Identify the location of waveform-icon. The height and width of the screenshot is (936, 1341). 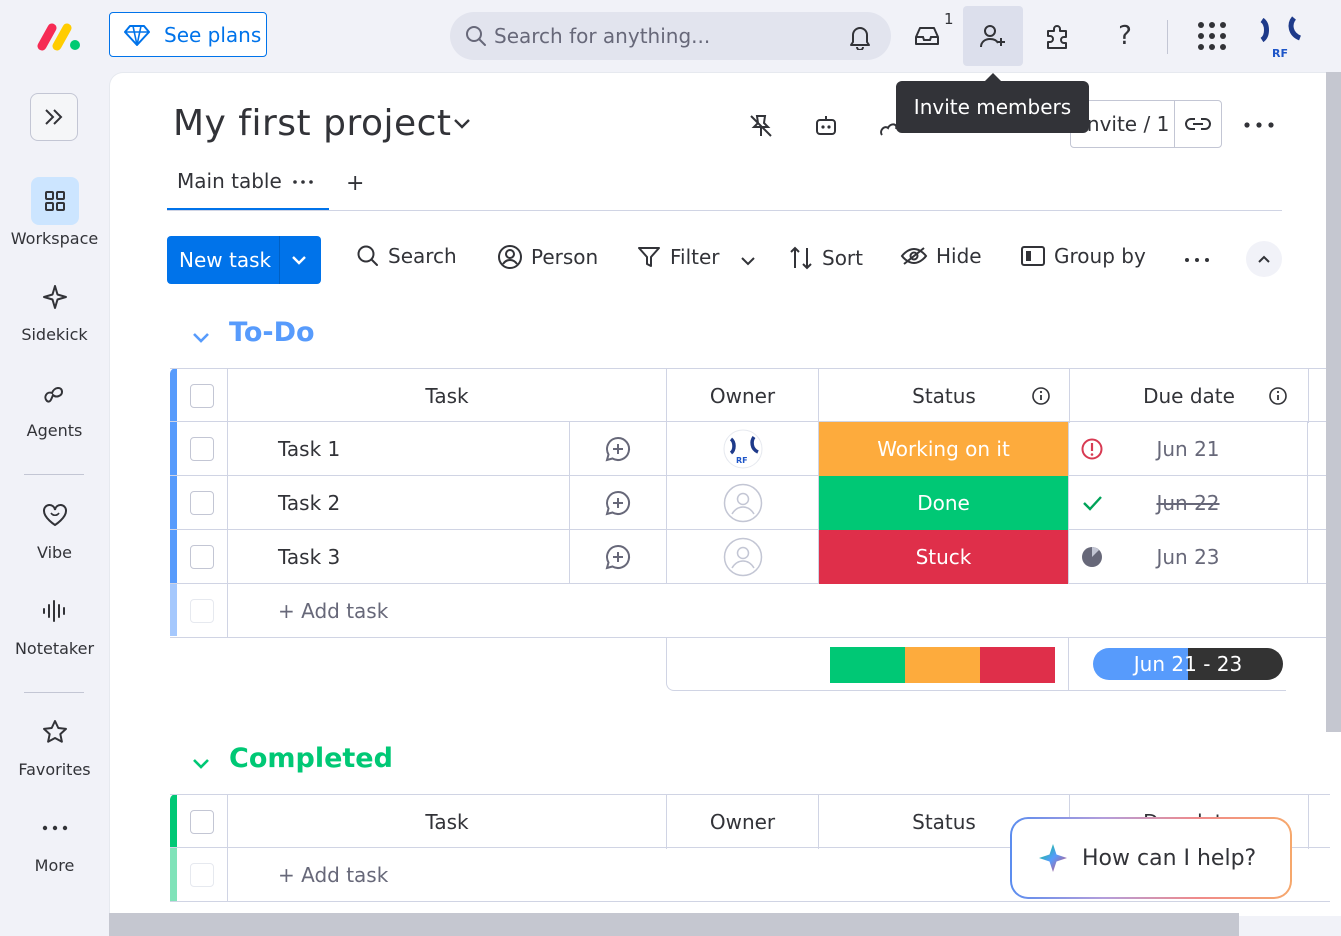
(53, 611).